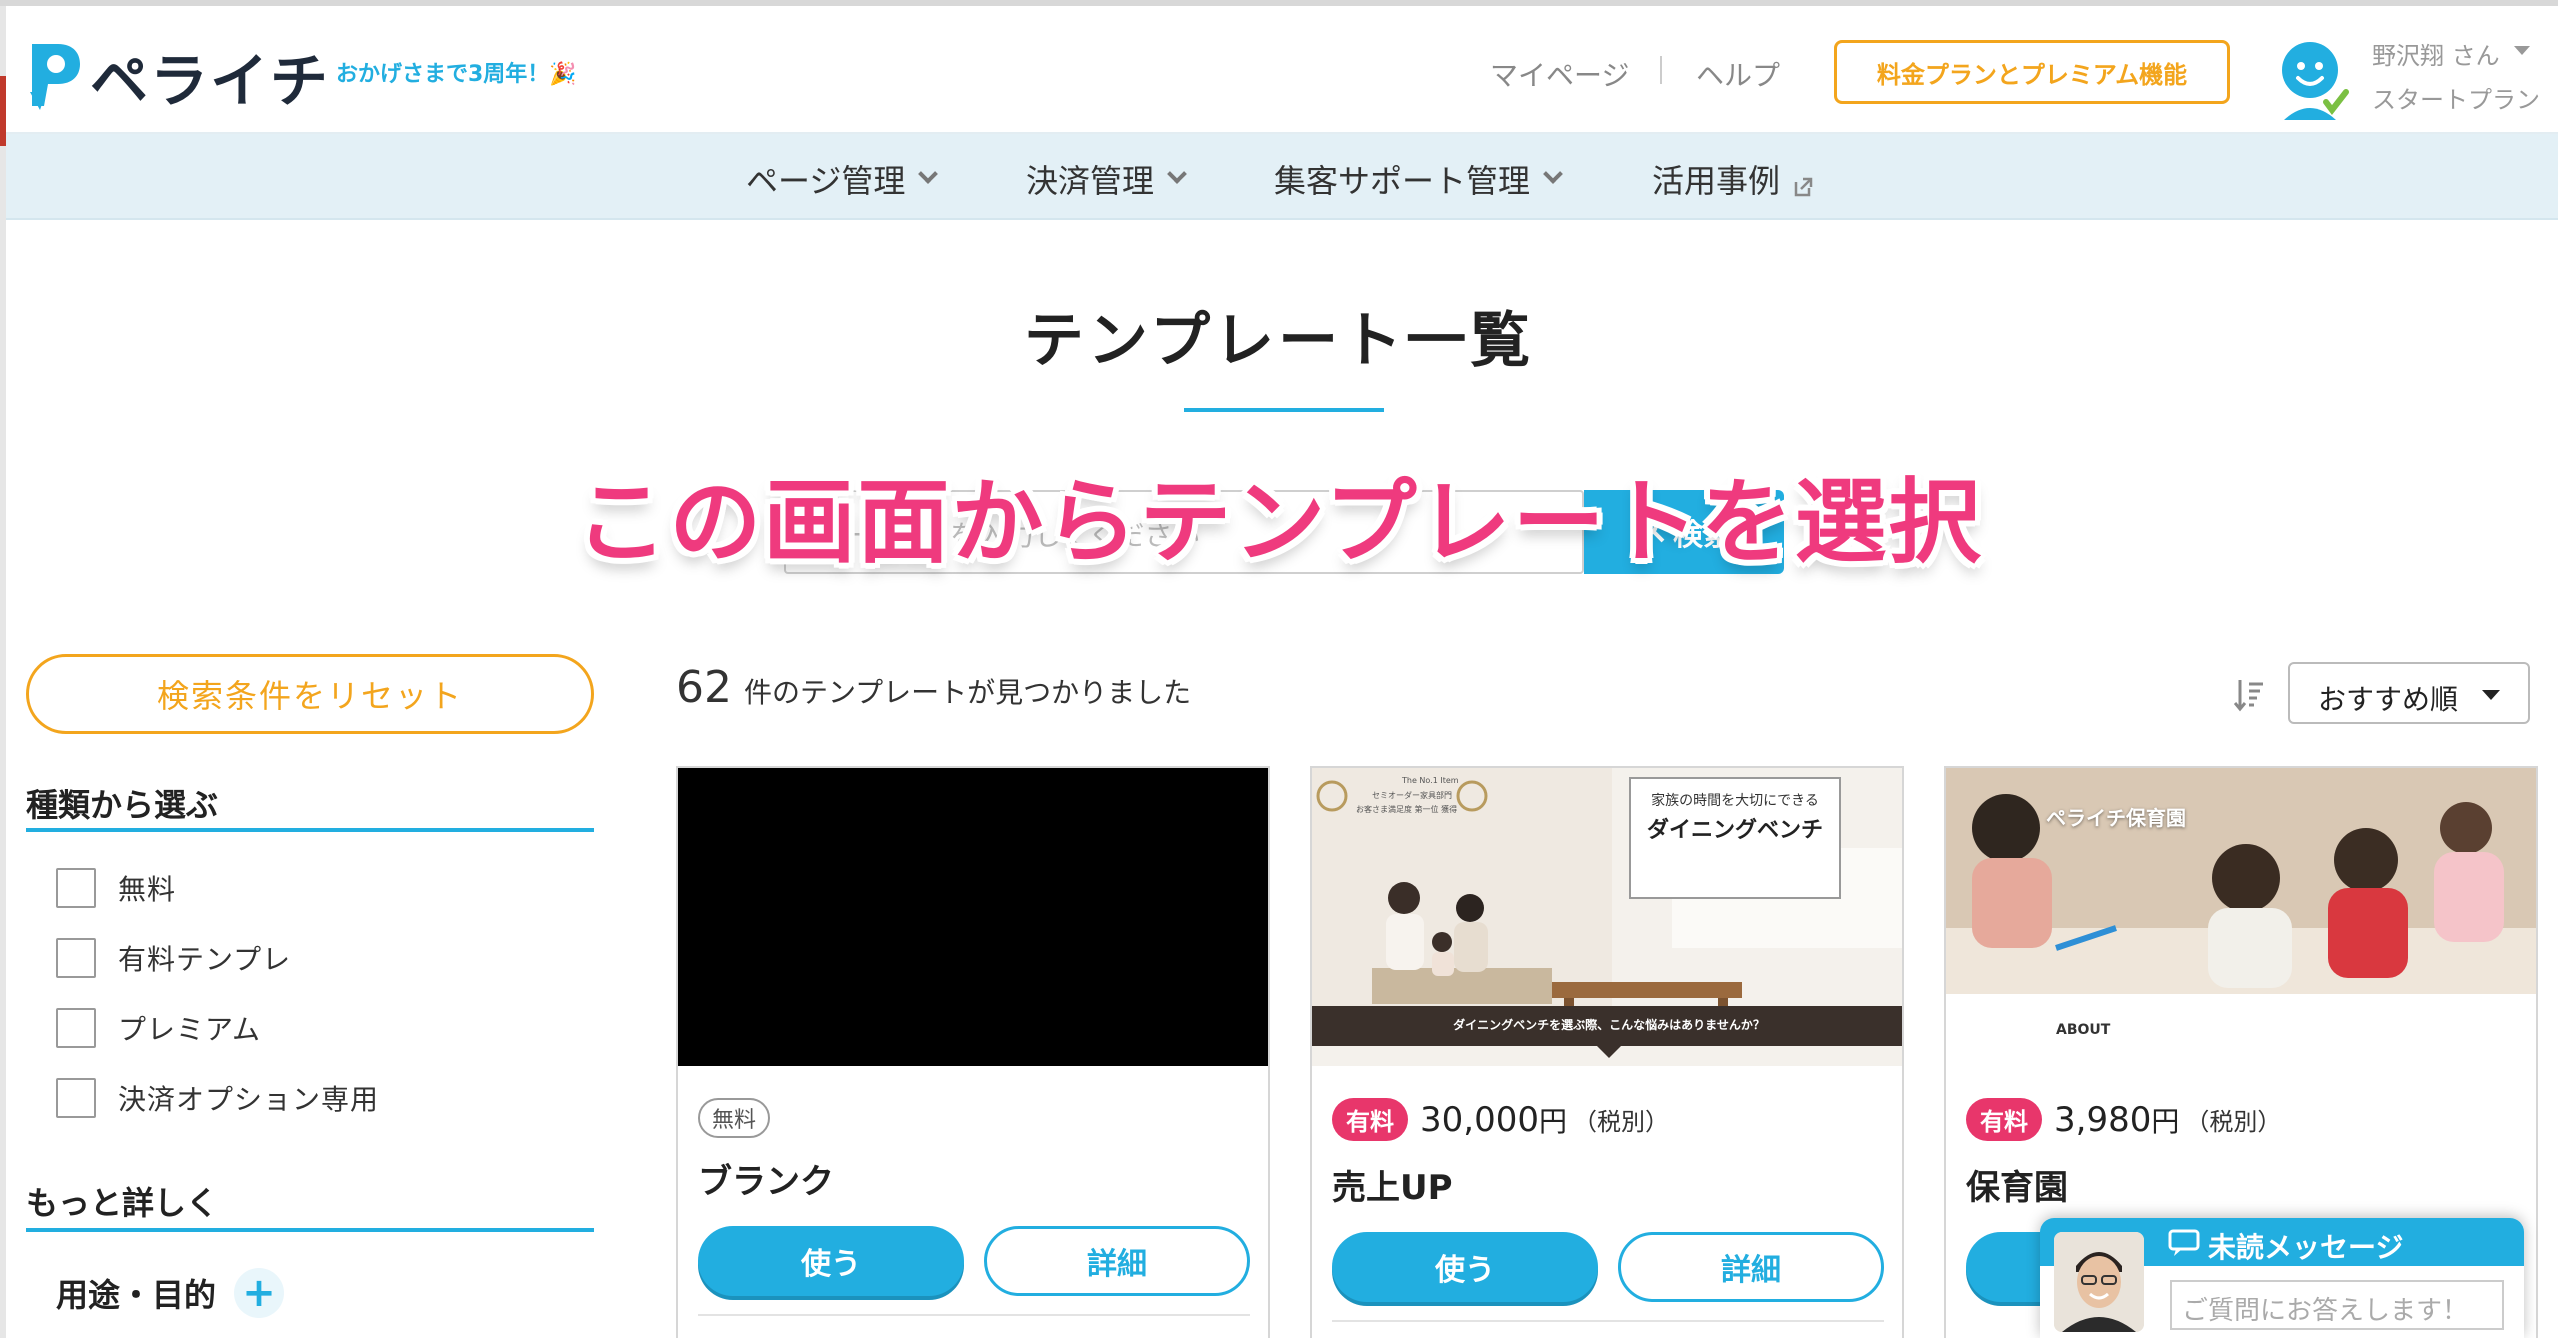 The height and width of the screenshot is (1338, 2558). I want to click on template-name: 売上UP, so click(1392, 1188).